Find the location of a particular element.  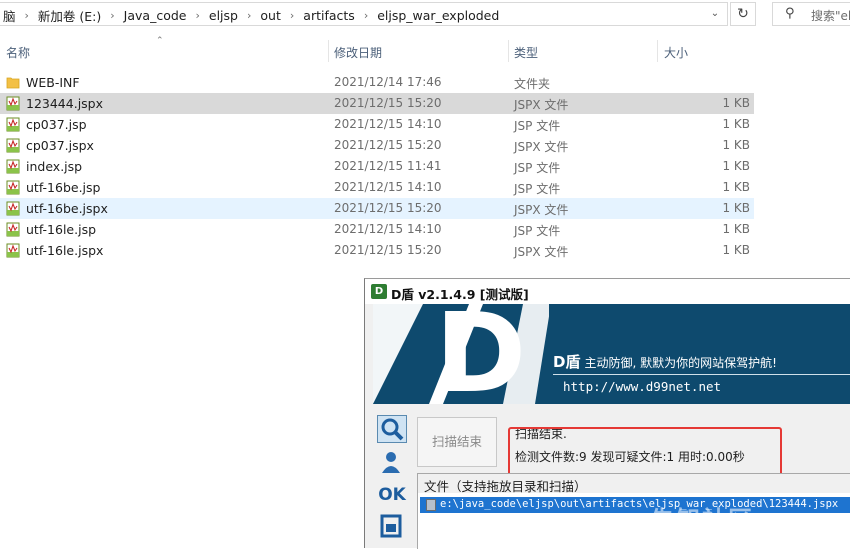

table-row: WEB-INF 2021/12/14 17:46 文件夹 is located at coordinates (377, 82).